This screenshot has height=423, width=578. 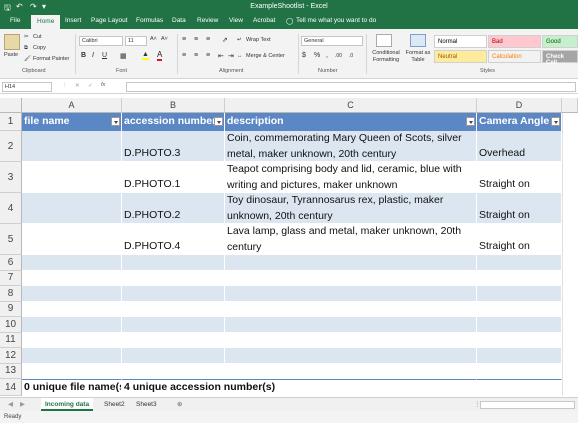 I want to click on cut-button: Cut, so click(x=37, y=37).